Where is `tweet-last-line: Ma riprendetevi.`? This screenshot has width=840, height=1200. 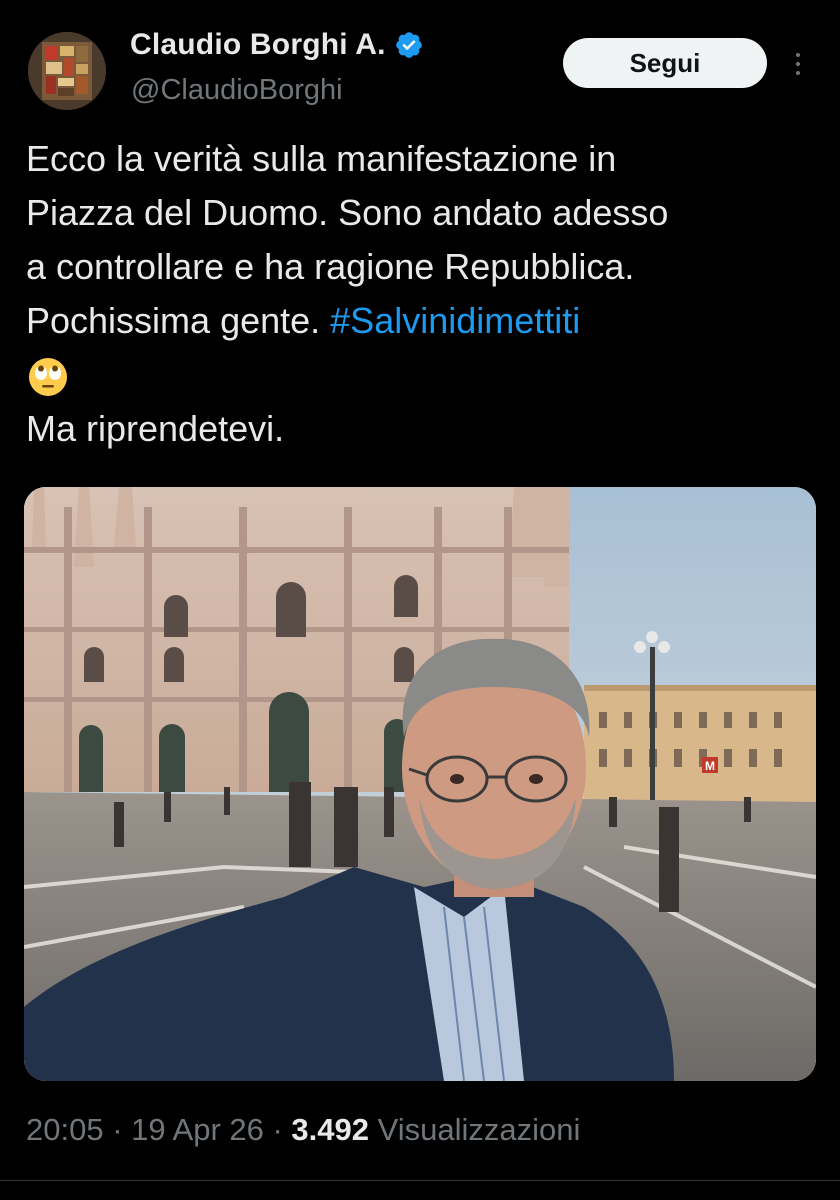
tweet-last-line: Ma riprendetevi. is located at coordinates (155, 428).